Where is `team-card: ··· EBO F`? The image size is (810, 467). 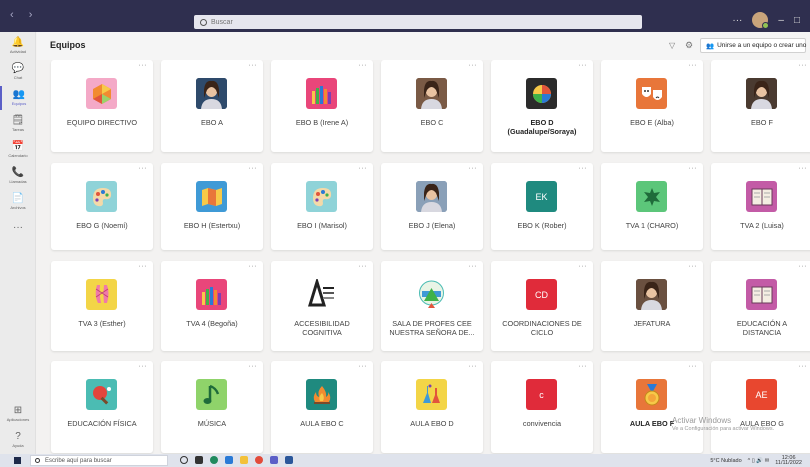 team-card: ··· EBO F is located at coordinates (760, 106).